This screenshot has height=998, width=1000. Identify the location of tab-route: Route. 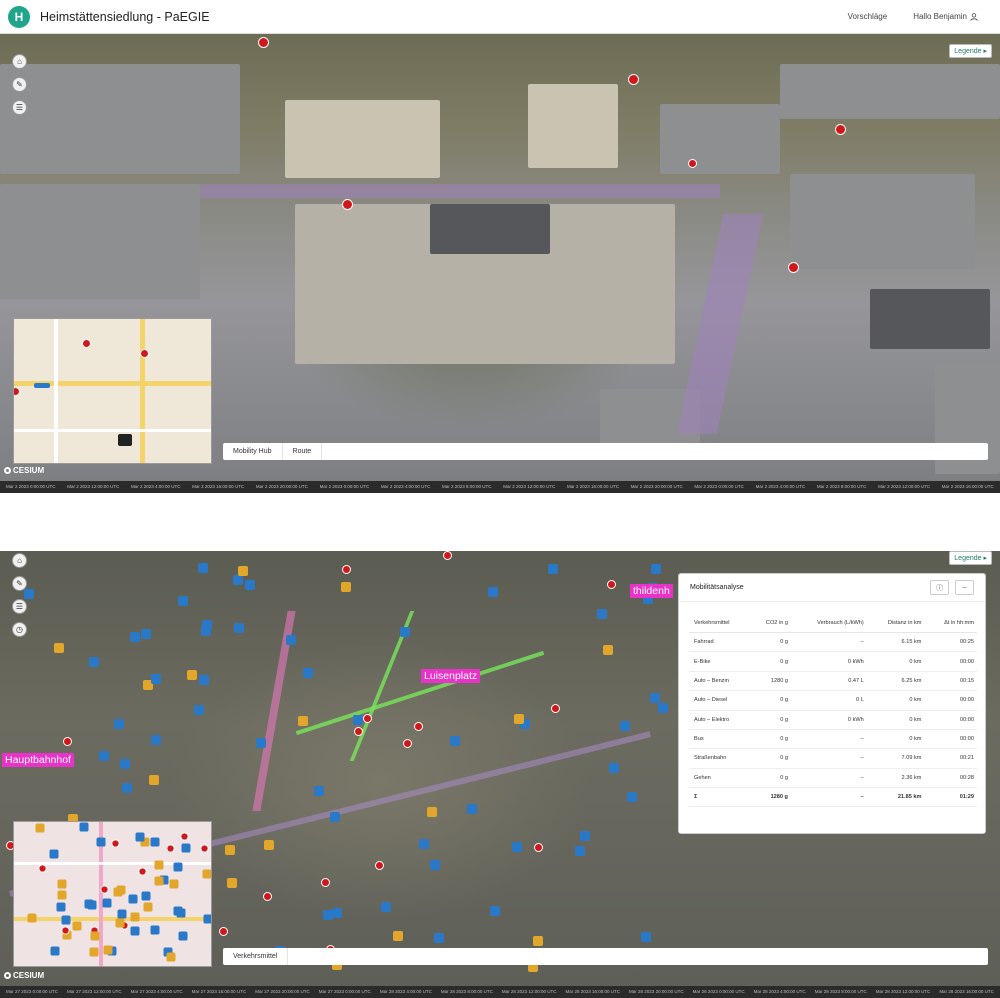
(303, 451).